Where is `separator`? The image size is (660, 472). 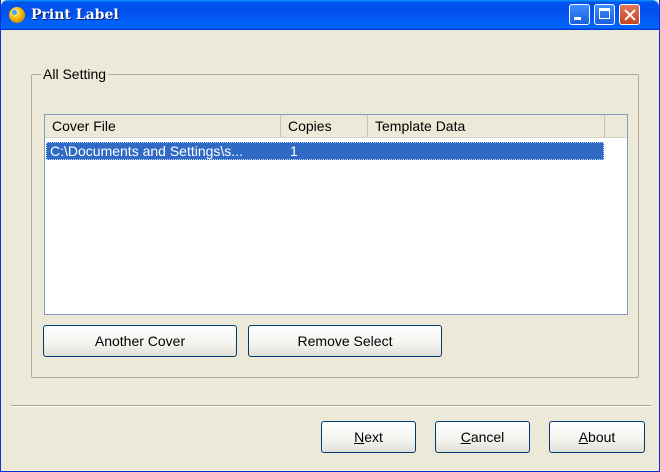 separator is located at coordinates (331, 406).